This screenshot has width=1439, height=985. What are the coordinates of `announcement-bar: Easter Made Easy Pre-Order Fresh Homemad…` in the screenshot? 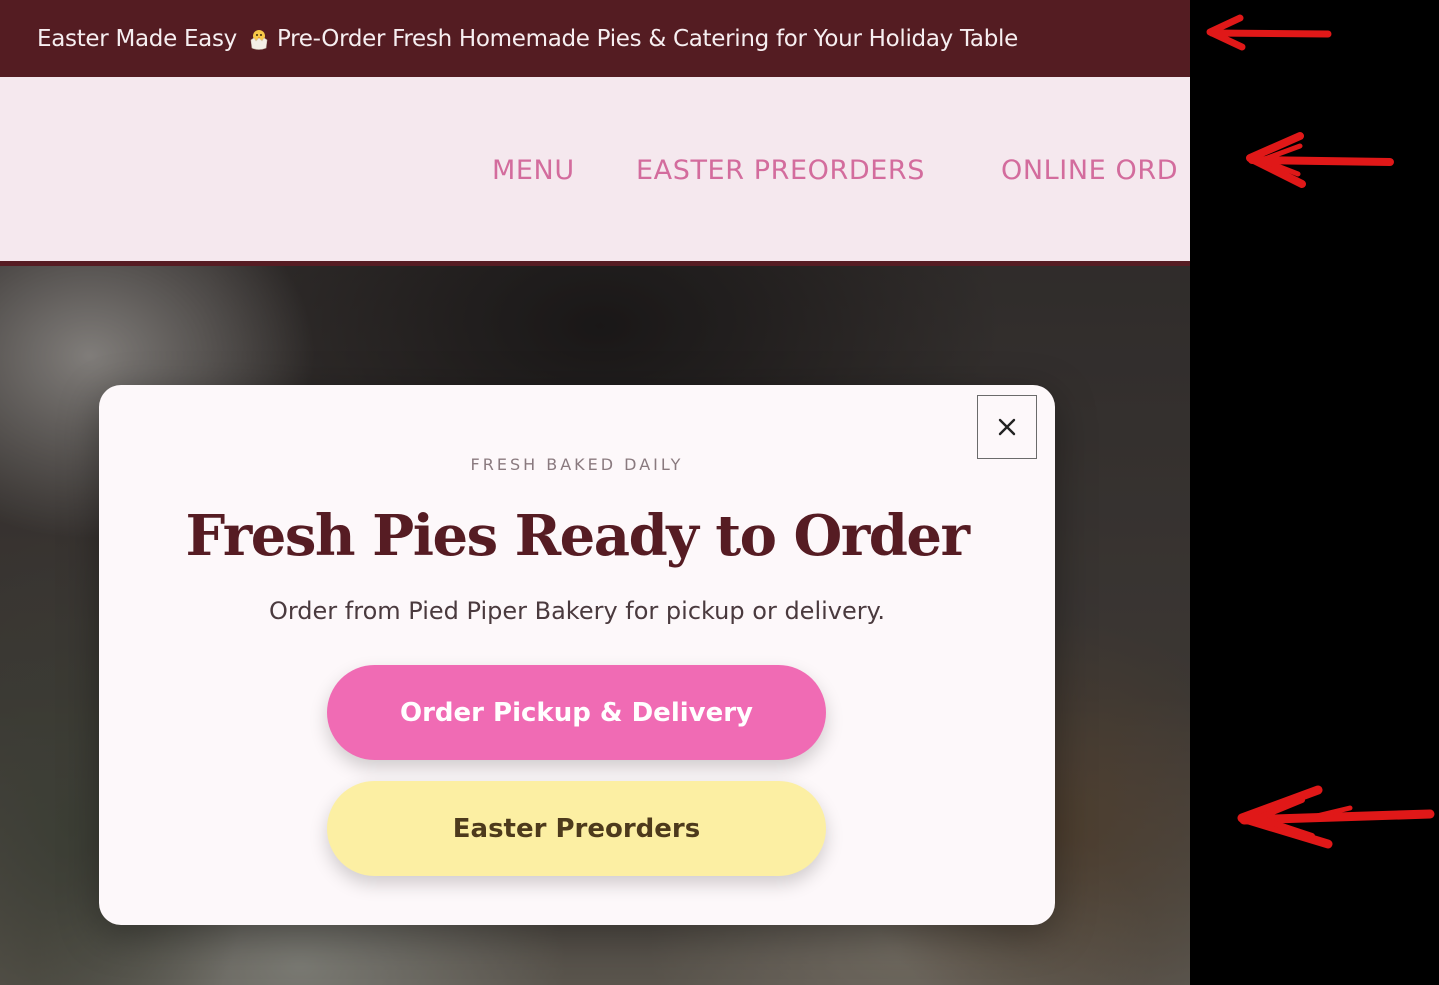 It's located at (595, 38).